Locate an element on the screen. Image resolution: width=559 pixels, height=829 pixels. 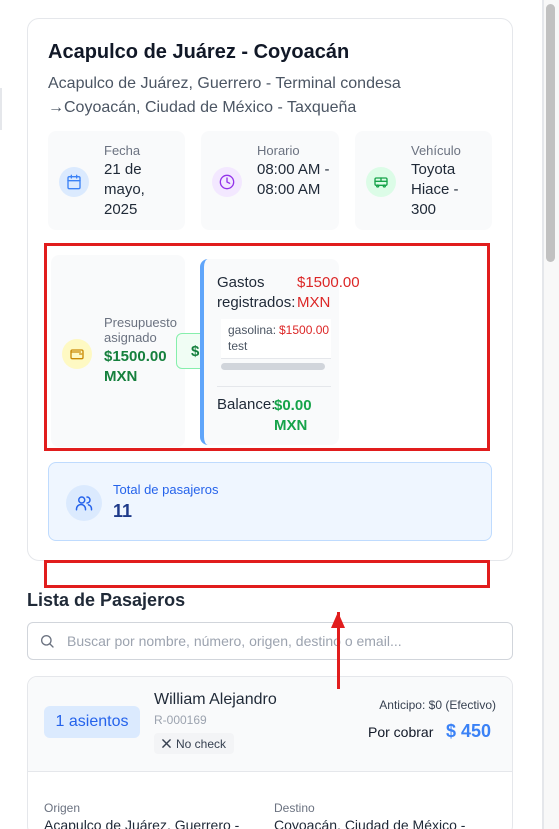
date-info-box: Fecha 21 de mayo, 2025 is located at coordinates (116, 180).